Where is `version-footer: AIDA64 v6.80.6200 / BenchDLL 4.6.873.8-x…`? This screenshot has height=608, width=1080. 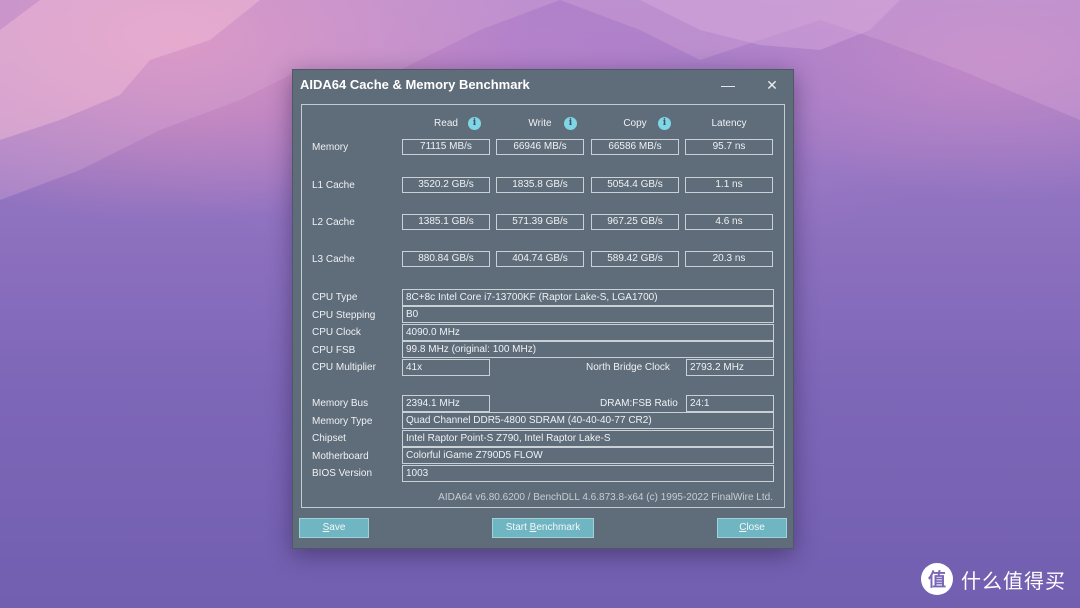 version-footer: AIDA64 v6.80.6200 / BenchDLL 4.6.873.8-x… is located at coordinates (605, 497).